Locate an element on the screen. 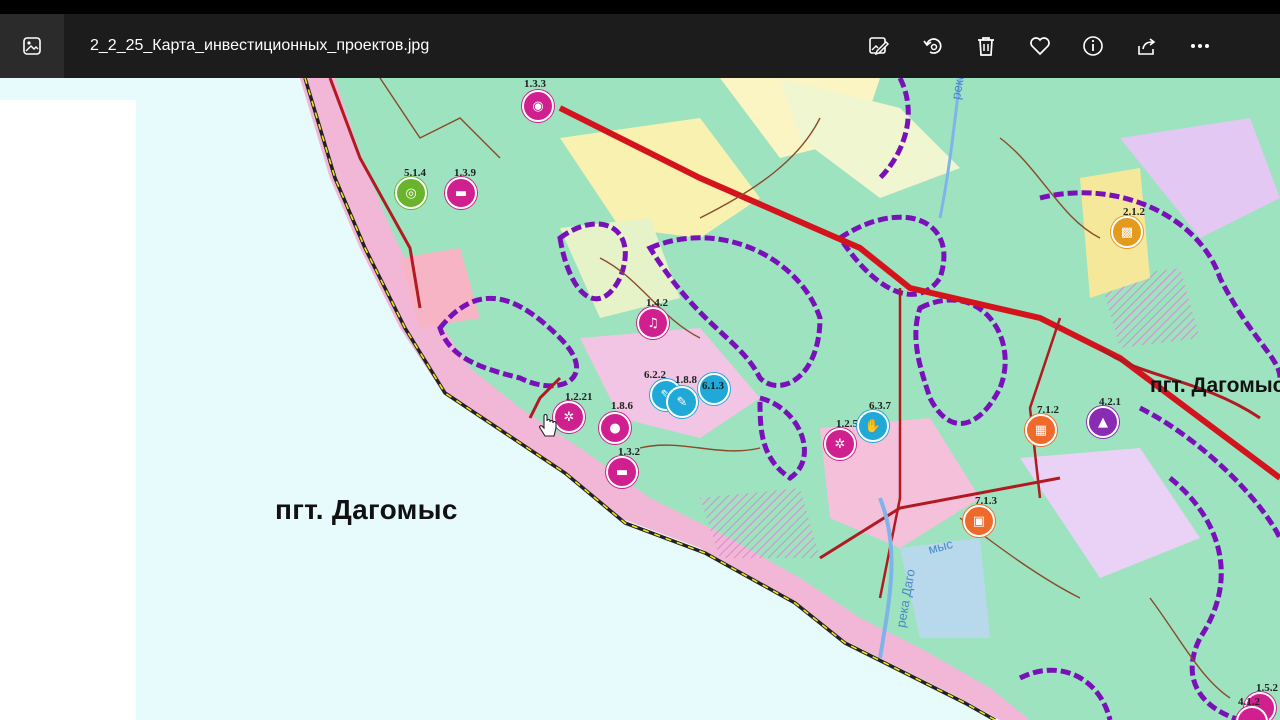 The image size is (1280, 720). project-marker-7-1-3: ▣ is located at coordinates (979, 521).